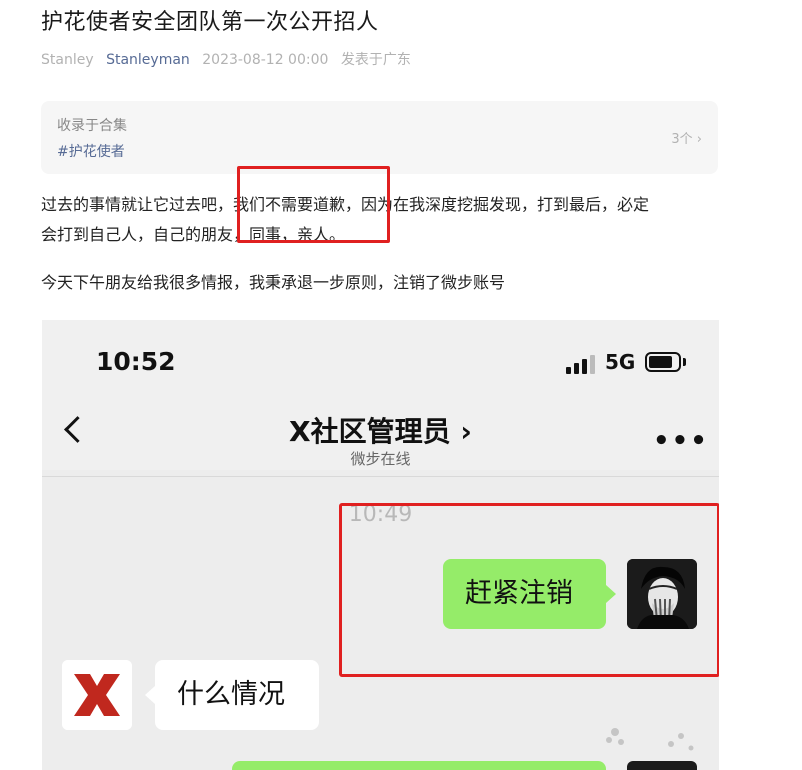  Describe the element at coordinates (699, 139) in the screenshot. I see `chevron-right-icon: ›` at that location.